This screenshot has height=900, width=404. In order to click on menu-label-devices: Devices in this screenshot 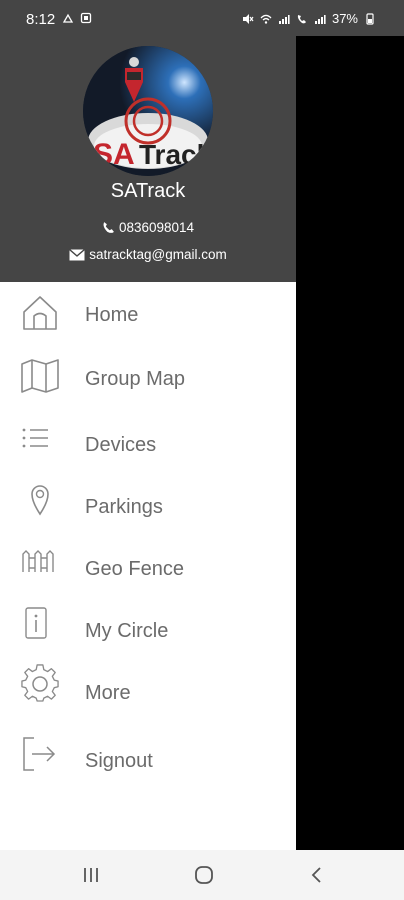, I will do `click(121, 445)`.